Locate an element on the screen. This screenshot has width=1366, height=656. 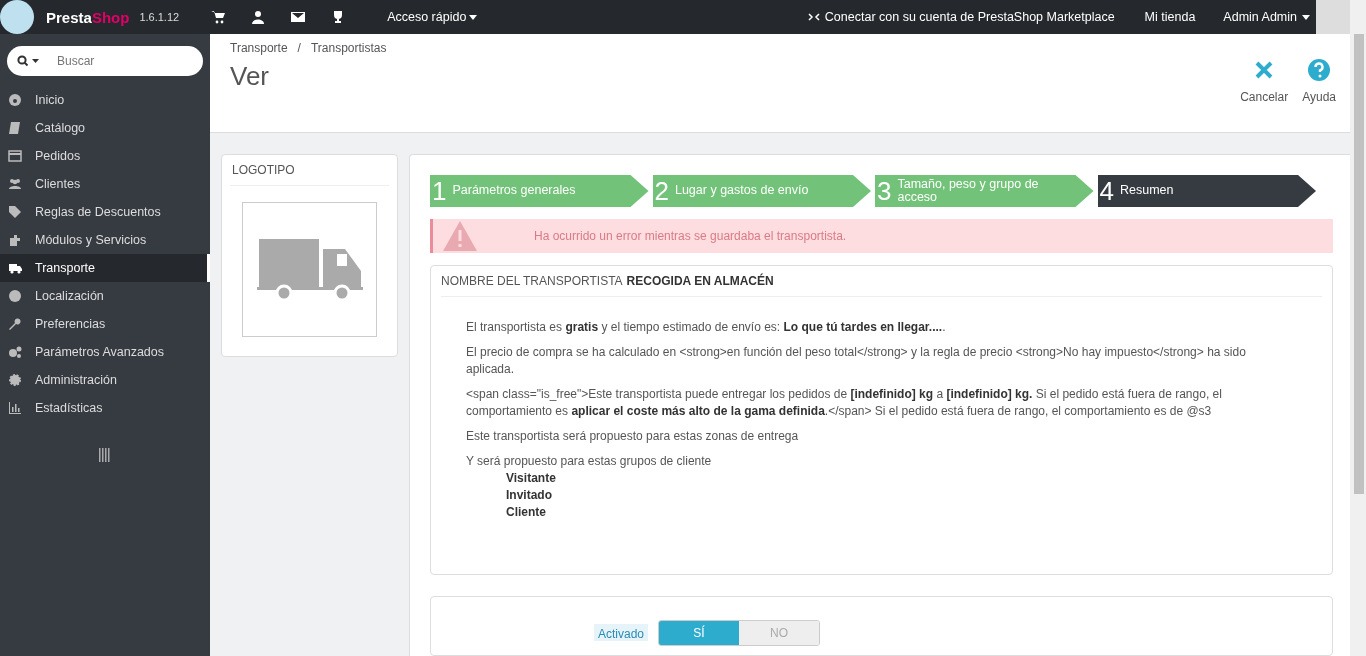
sidebar-item: Parámetros Avanzados is located at coordinates (105, 352).